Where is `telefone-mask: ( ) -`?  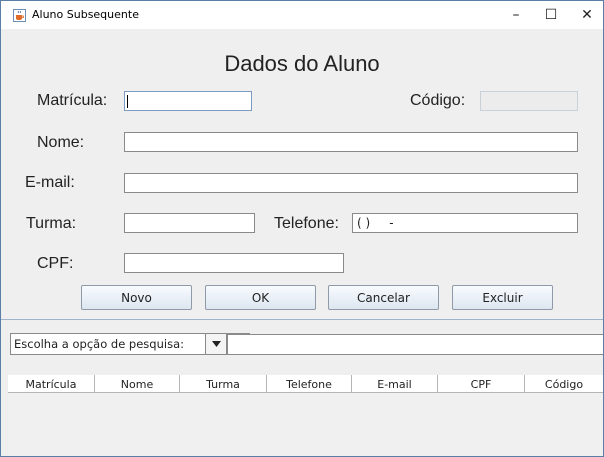
telefone-mask: ( ) - is located at coordinates (375, 223).